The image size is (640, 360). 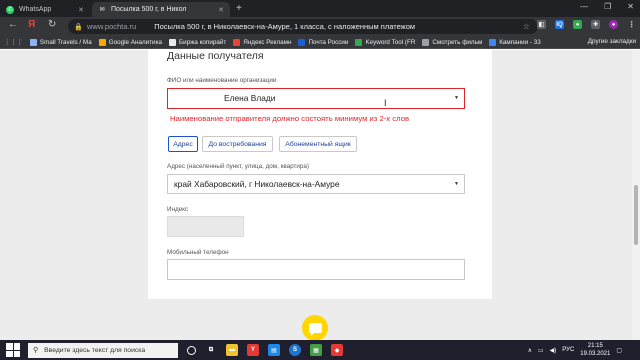 I want to click on taskbar-search-input: ⚲ Введите здесь текст для поиска, so click(x=103, y=350).